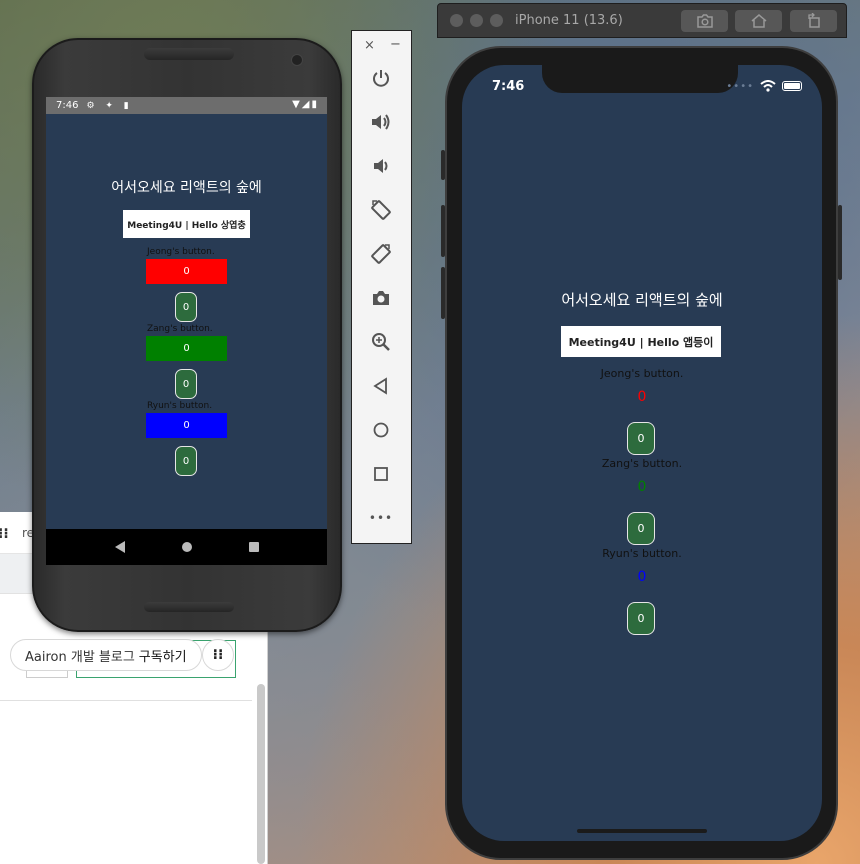  What do you see at coordinates (162, 657) in the screenshot?
I see `subscribe-action-label: 구독하기` at bounding box center [162, 657].